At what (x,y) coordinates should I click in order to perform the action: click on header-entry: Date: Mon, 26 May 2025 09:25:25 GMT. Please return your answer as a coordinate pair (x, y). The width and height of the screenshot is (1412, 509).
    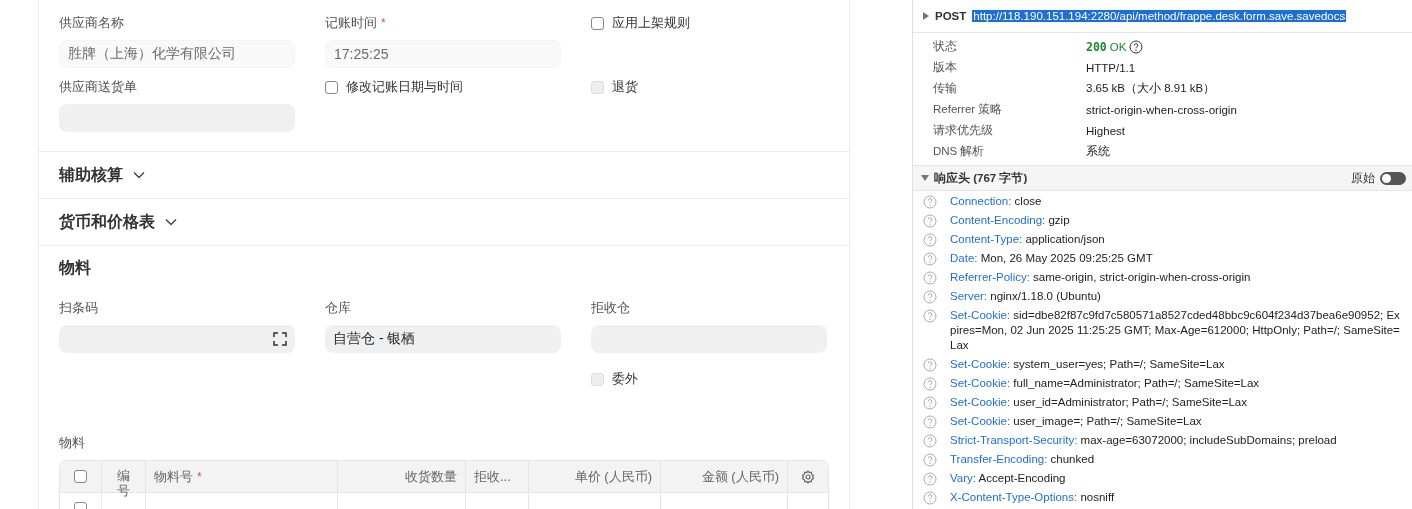
    Looking at the image, I should click on (1052, 258).